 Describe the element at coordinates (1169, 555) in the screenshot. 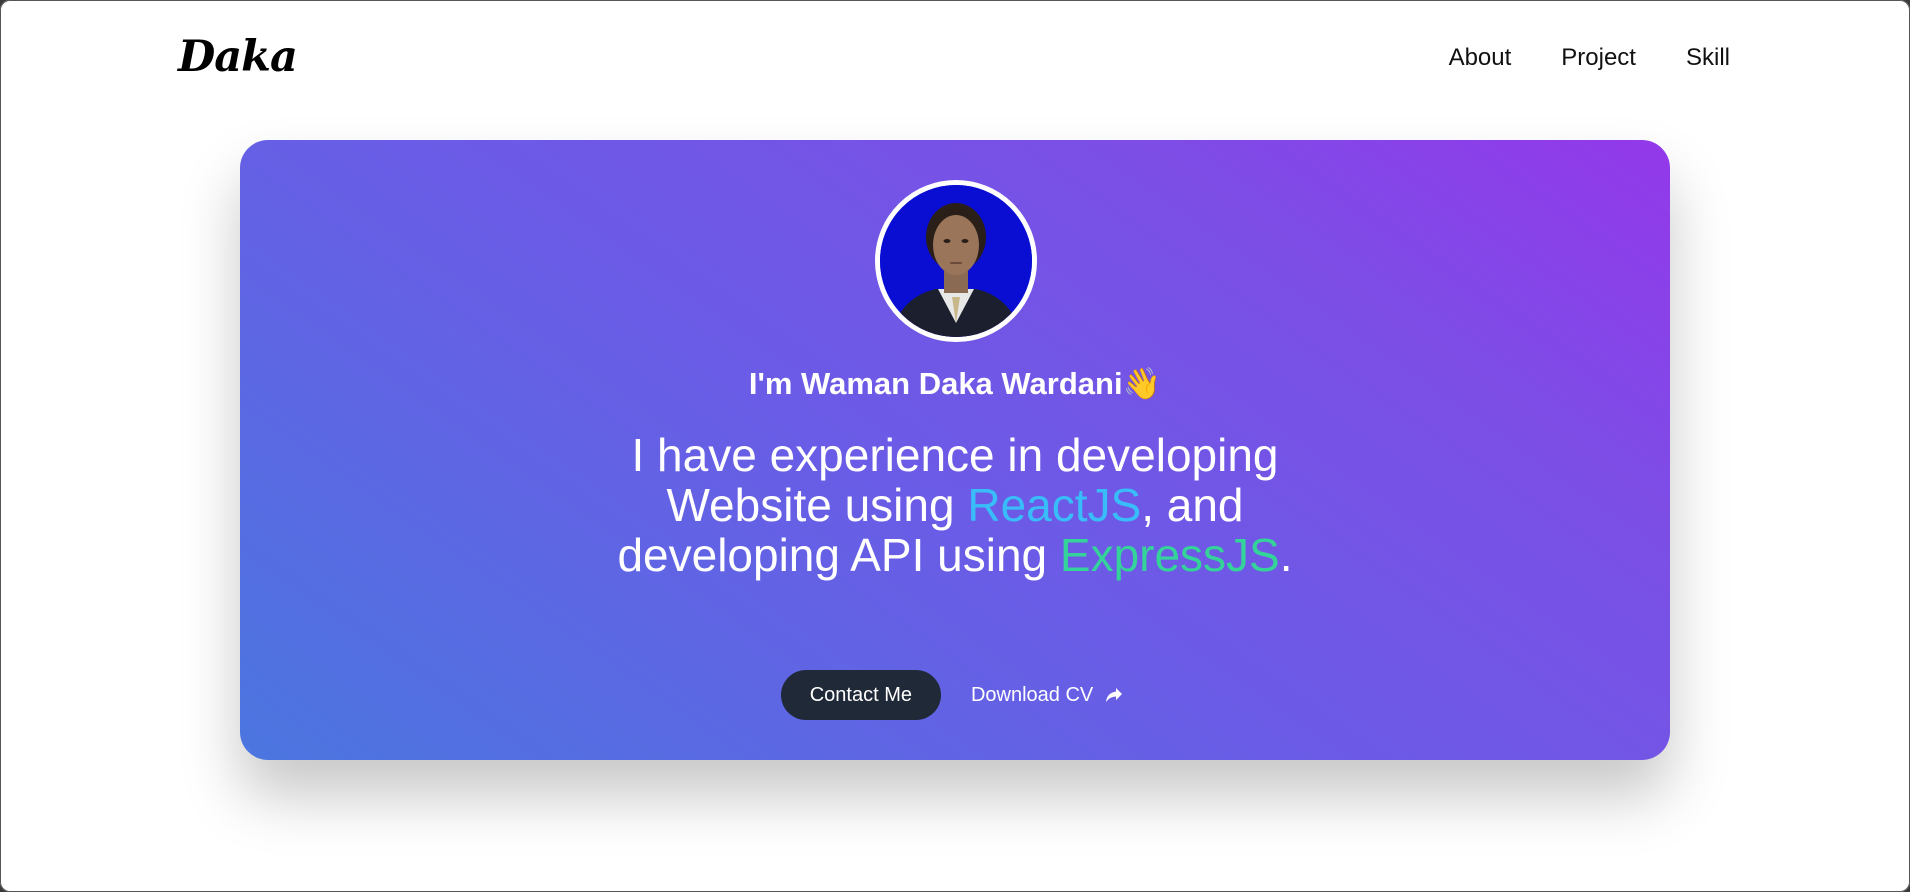

I see `express-highlight: ExpressJS` at that location.